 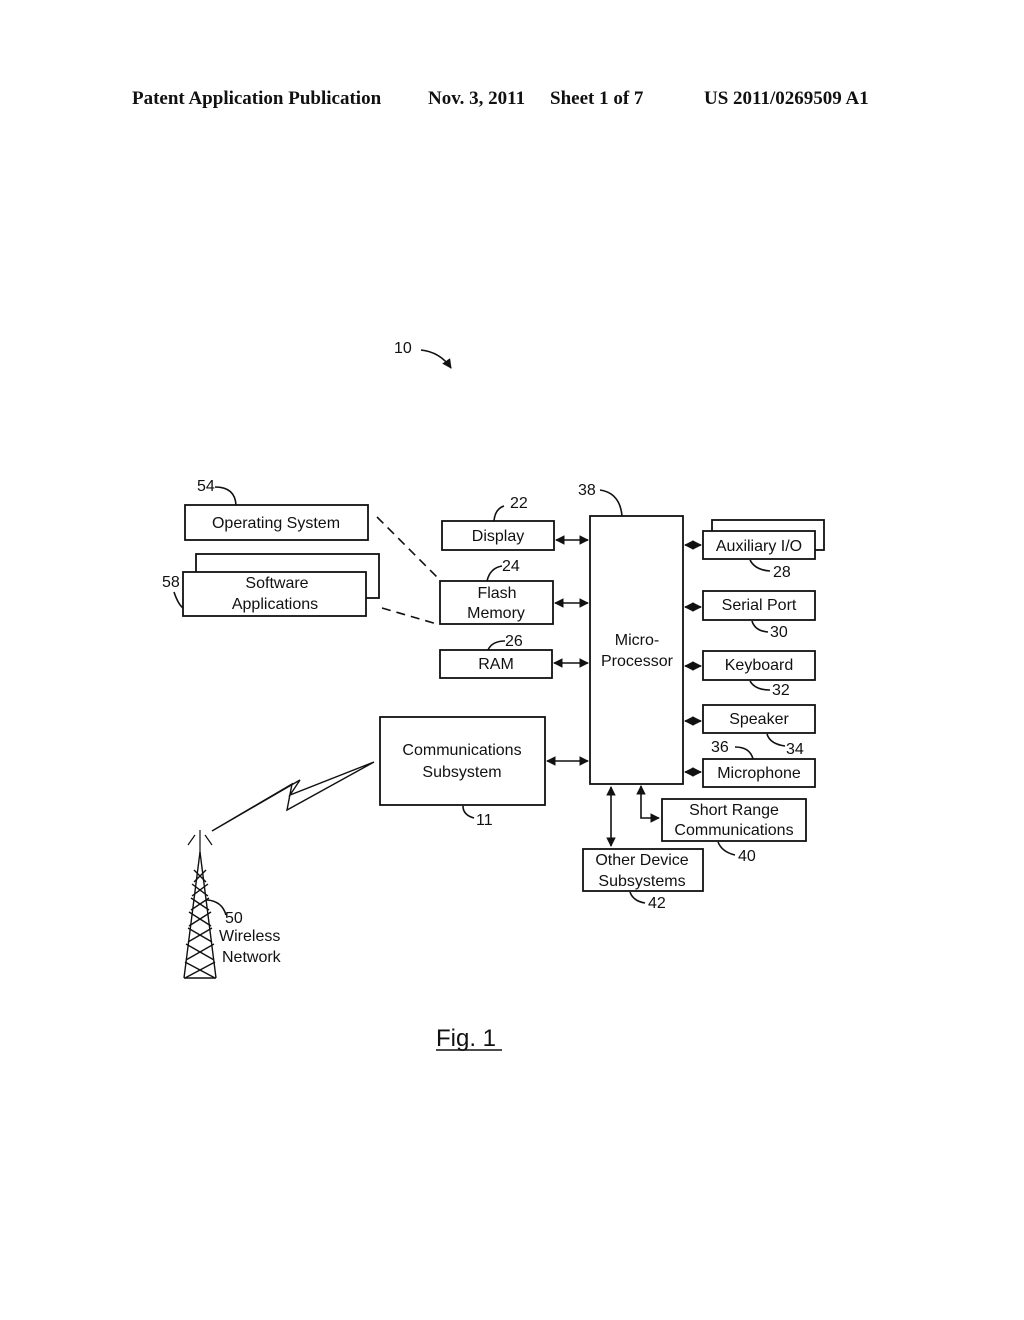 I want to click on other-device-label-1: Other Device, so click(x=641, y=860).